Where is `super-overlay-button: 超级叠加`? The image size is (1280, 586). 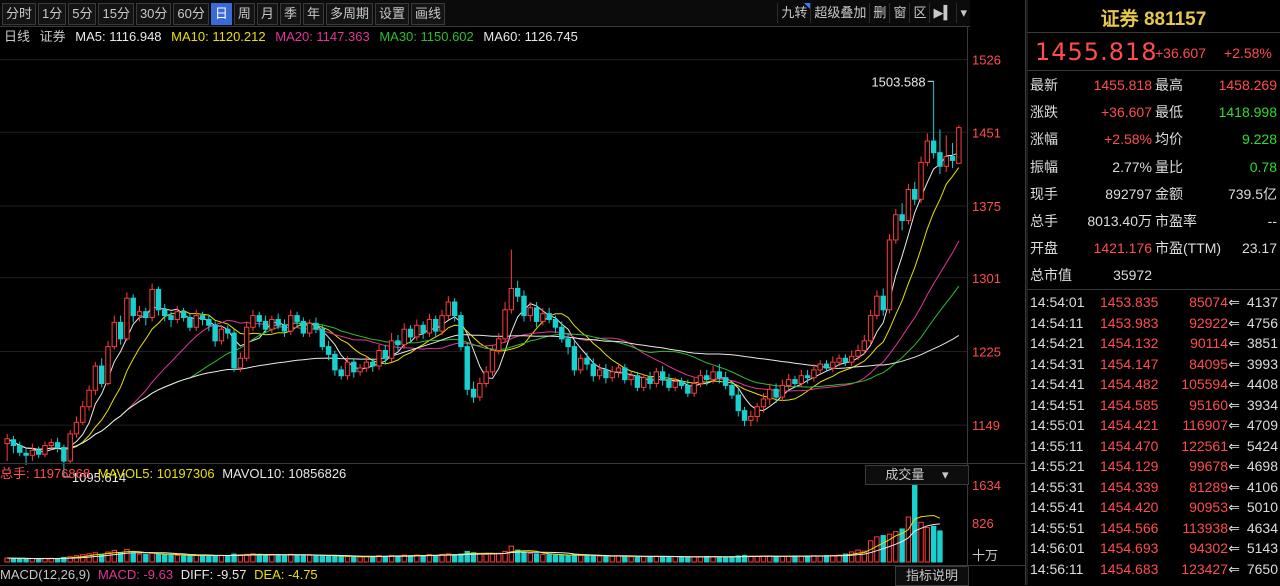 super-overlay-button: 超级叠加 is located at coordinates (839, 13).